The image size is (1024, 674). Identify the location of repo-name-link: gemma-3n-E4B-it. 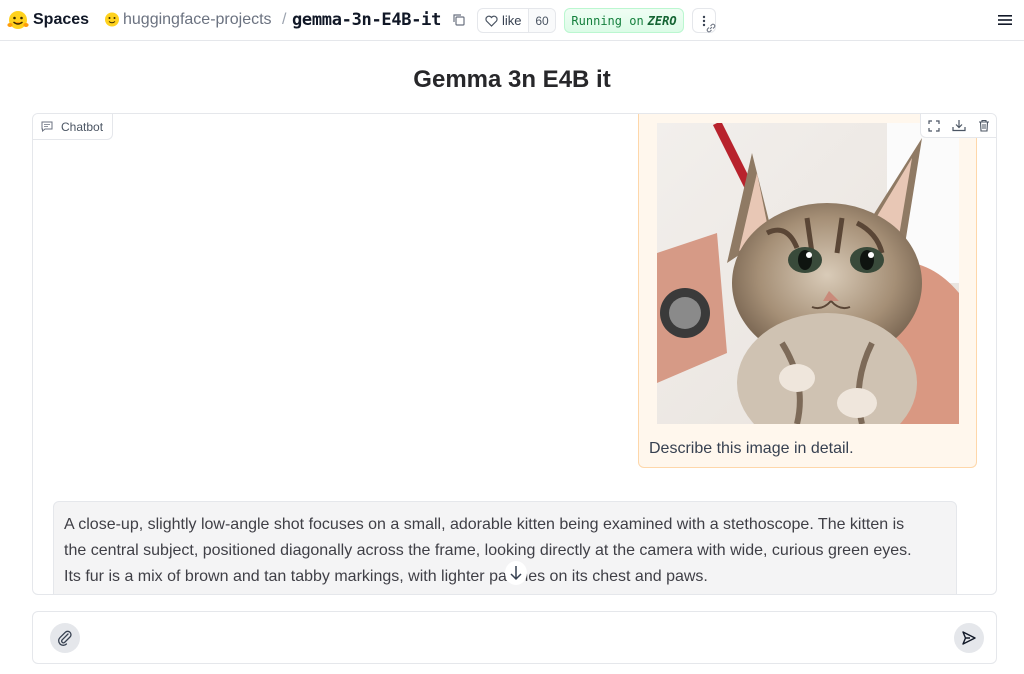
(366, 20).